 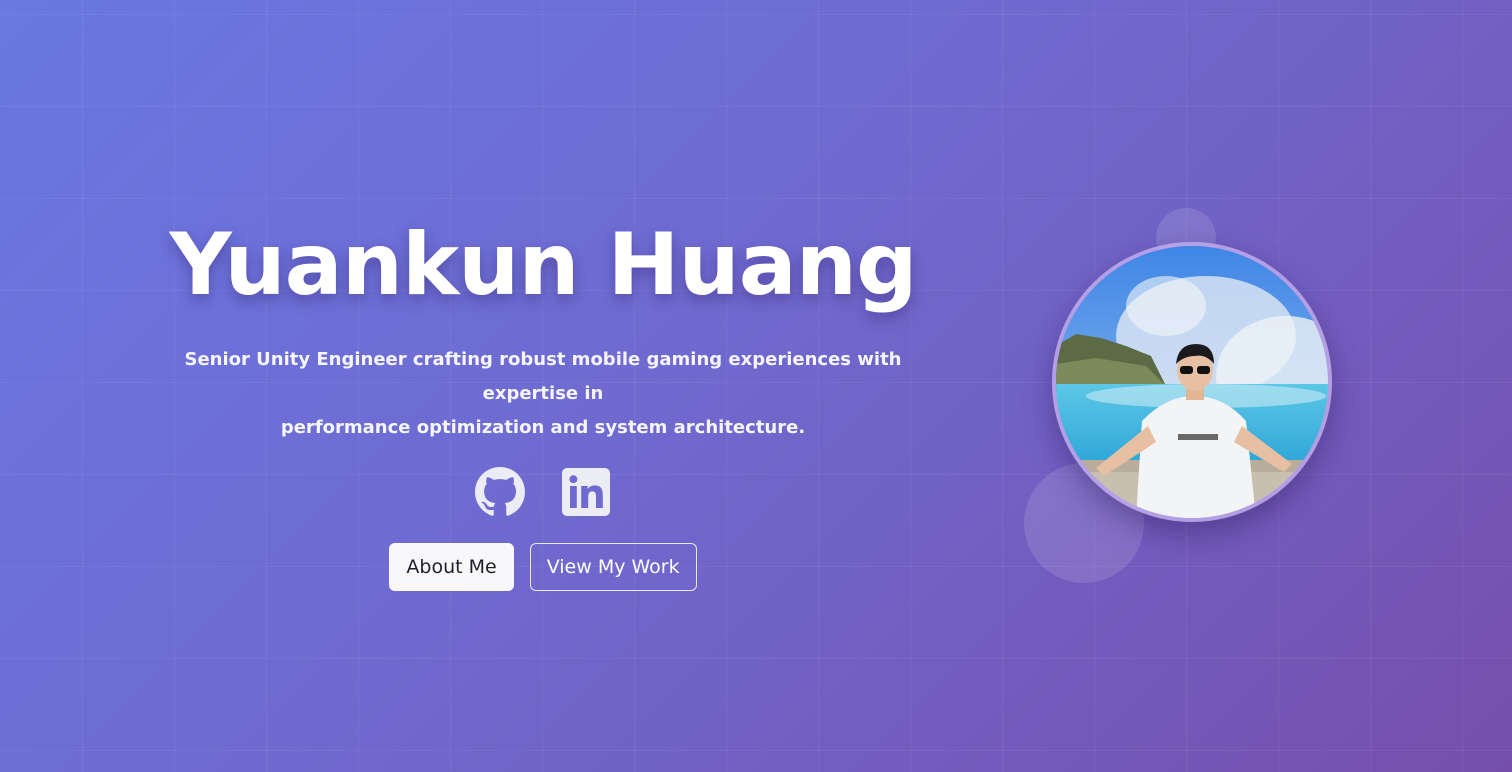 I want to click on about-me-button: About Me, so click(x=451, y=567).